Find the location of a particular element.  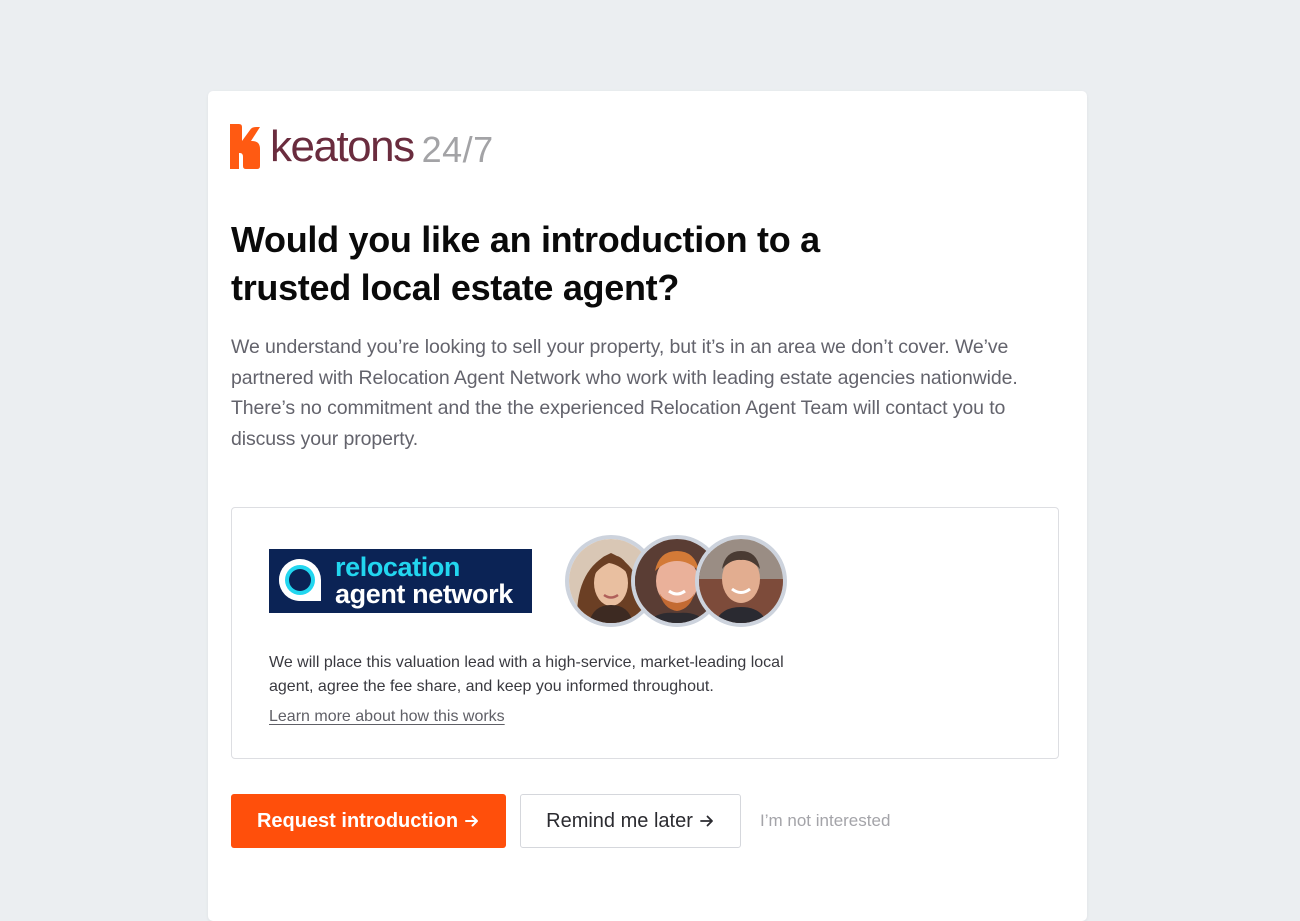

man-portrait-icon is located at coordinates (741, 581).